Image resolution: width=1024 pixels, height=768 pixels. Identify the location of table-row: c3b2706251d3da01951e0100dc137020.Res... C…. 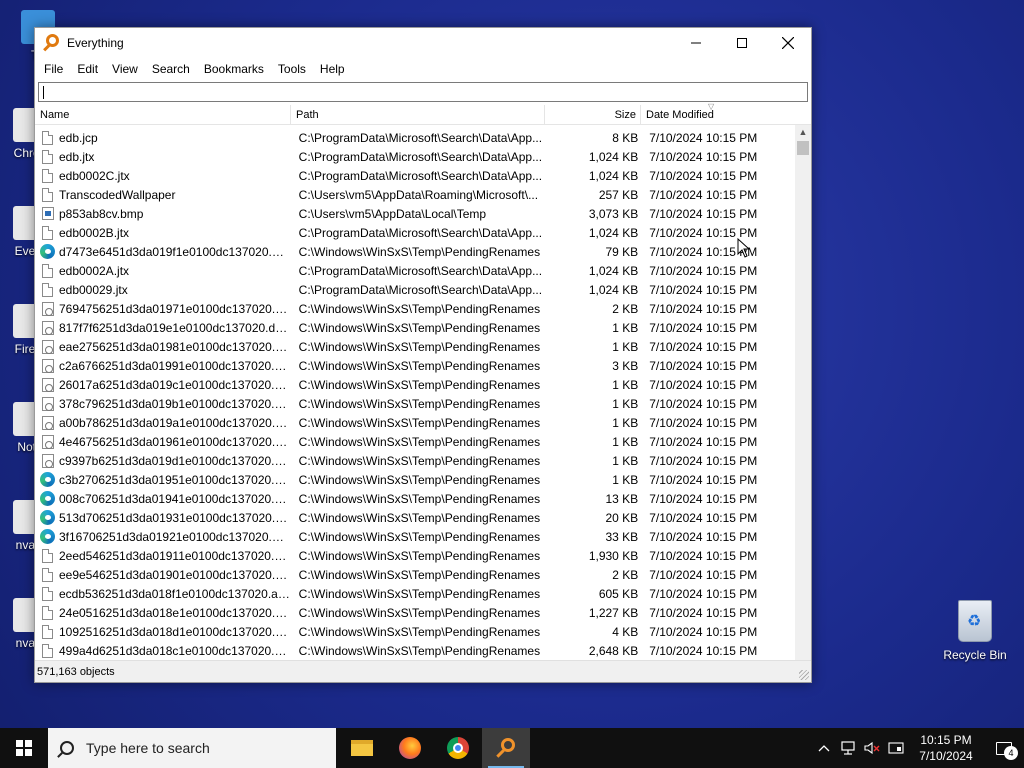
(415, 479).